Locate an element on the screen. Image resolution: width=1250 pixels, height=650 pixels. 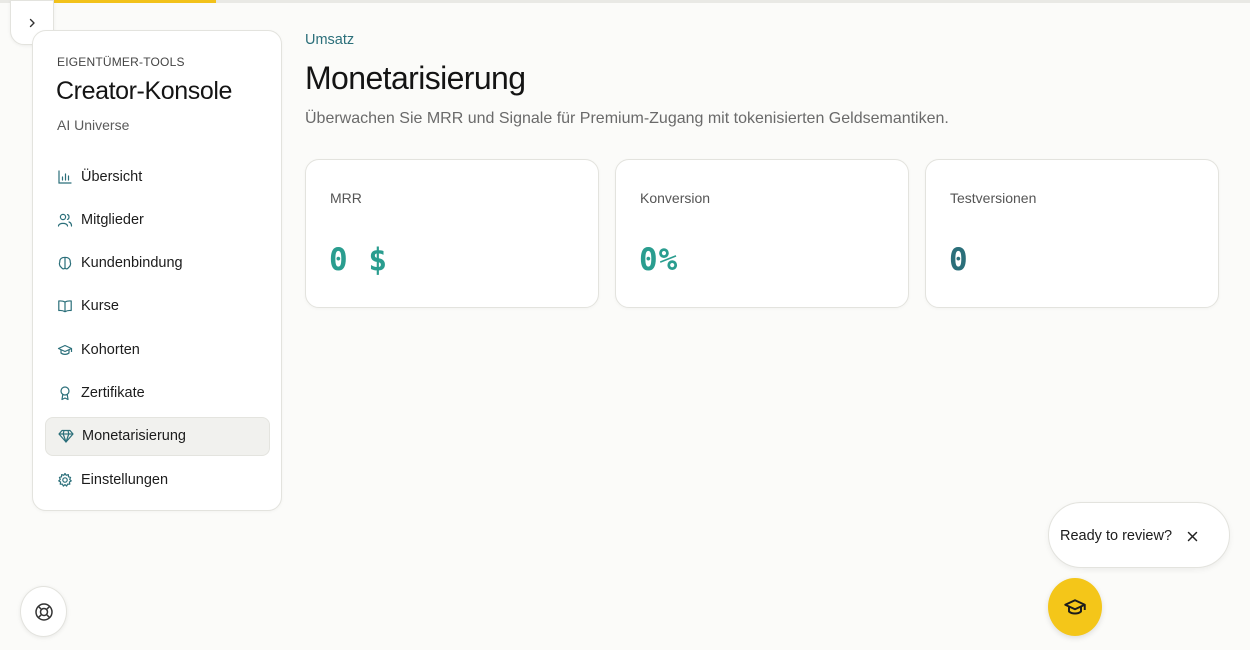
sidebar-title: Creator-Konsole is located at coordinates (144, 91).